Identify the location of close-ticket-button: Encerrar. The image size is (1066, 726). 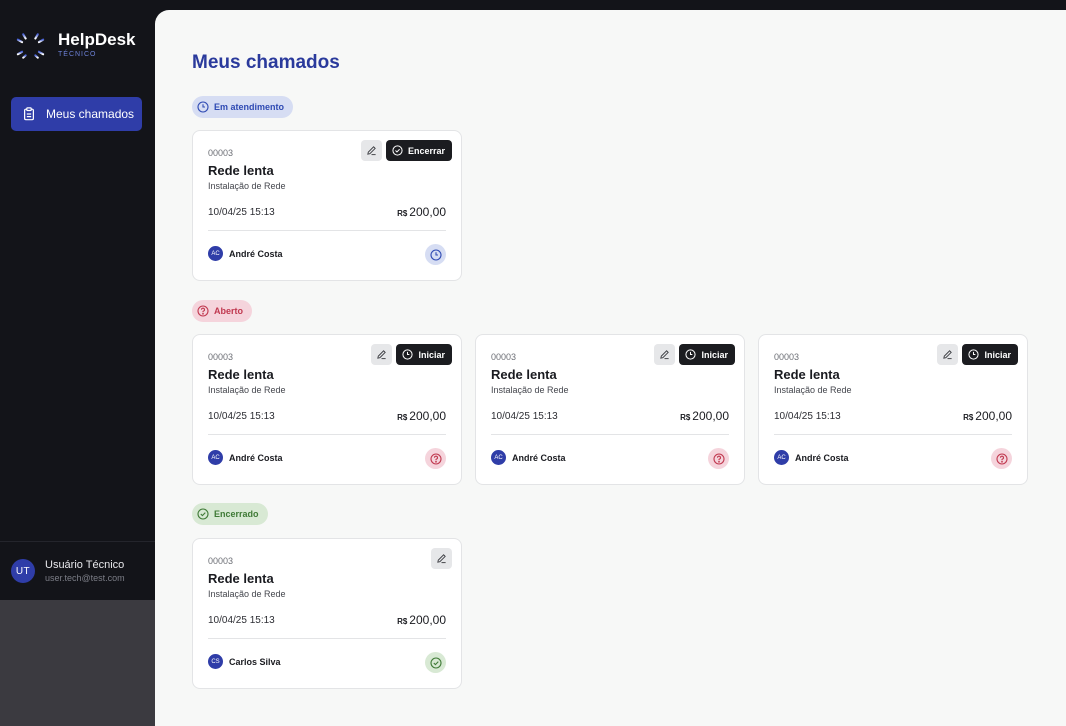
(418, 150).